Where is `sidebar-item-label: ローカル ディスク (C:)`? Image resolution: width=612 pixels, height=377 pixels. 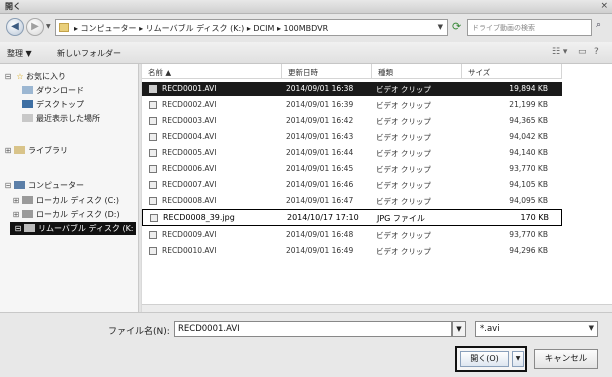
sidebar-item-label: ローカル ディスク (C:) is located at coordinates (78, 200).